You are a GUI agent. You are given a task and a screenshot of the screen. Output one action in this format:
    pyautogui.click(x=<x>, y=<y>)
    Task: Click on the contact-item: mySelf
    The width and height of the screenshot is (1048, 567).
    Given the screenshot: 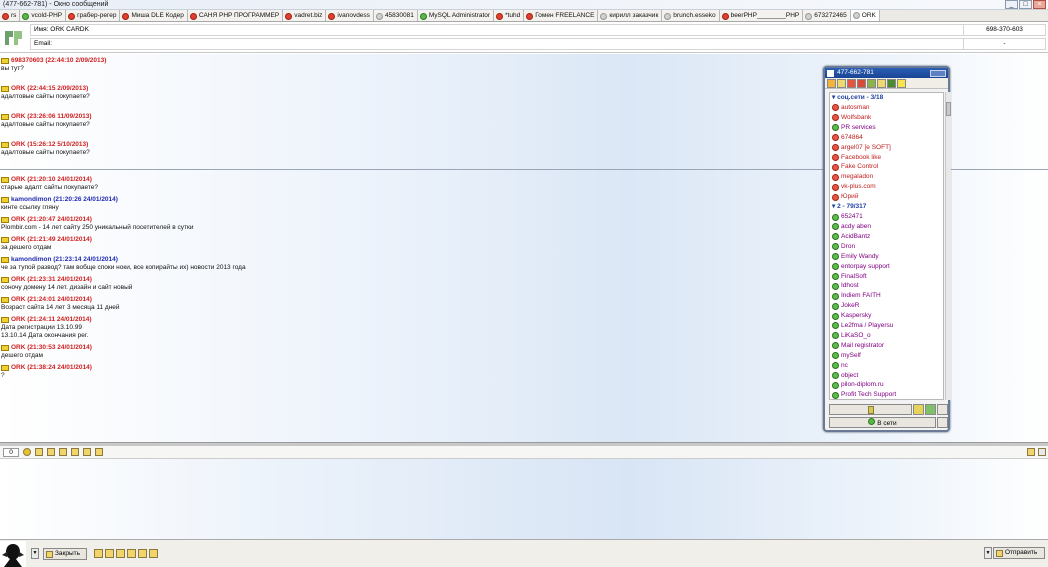 What is the action you would take?
    pyautogui.click(x=886, y=356)
    